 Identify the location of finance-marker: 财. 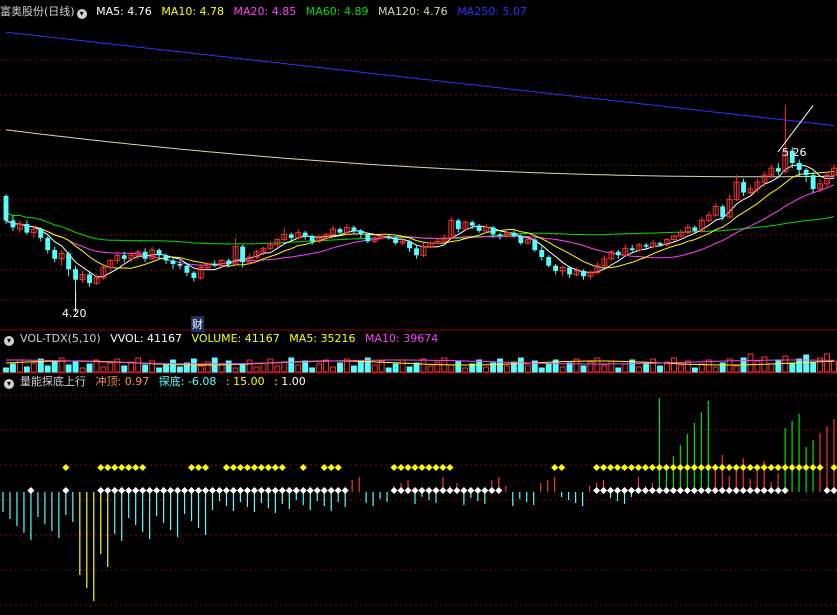
(197, 324).